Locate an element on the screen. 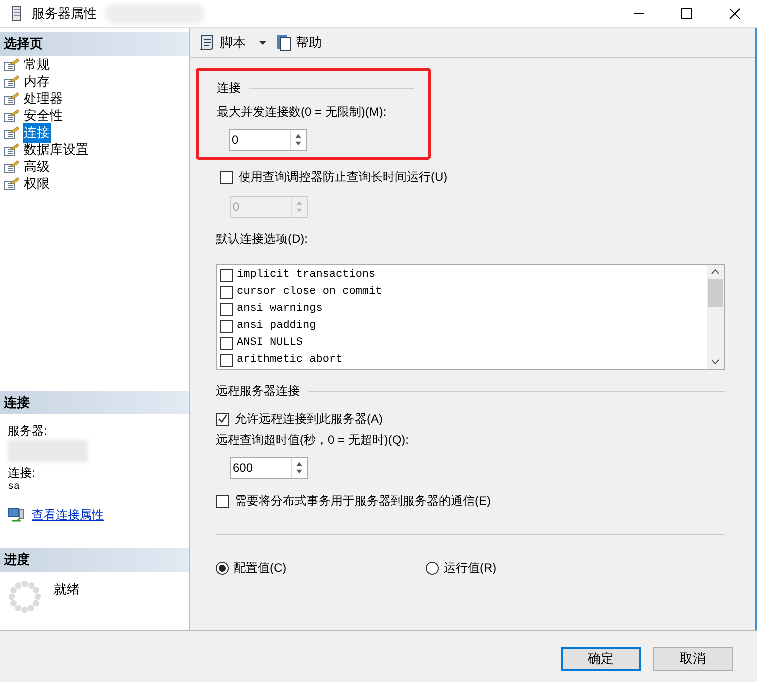 The height and width of the screenshot is (682, 757). dialog-button: 取消 is located at coordinates (693, 658).